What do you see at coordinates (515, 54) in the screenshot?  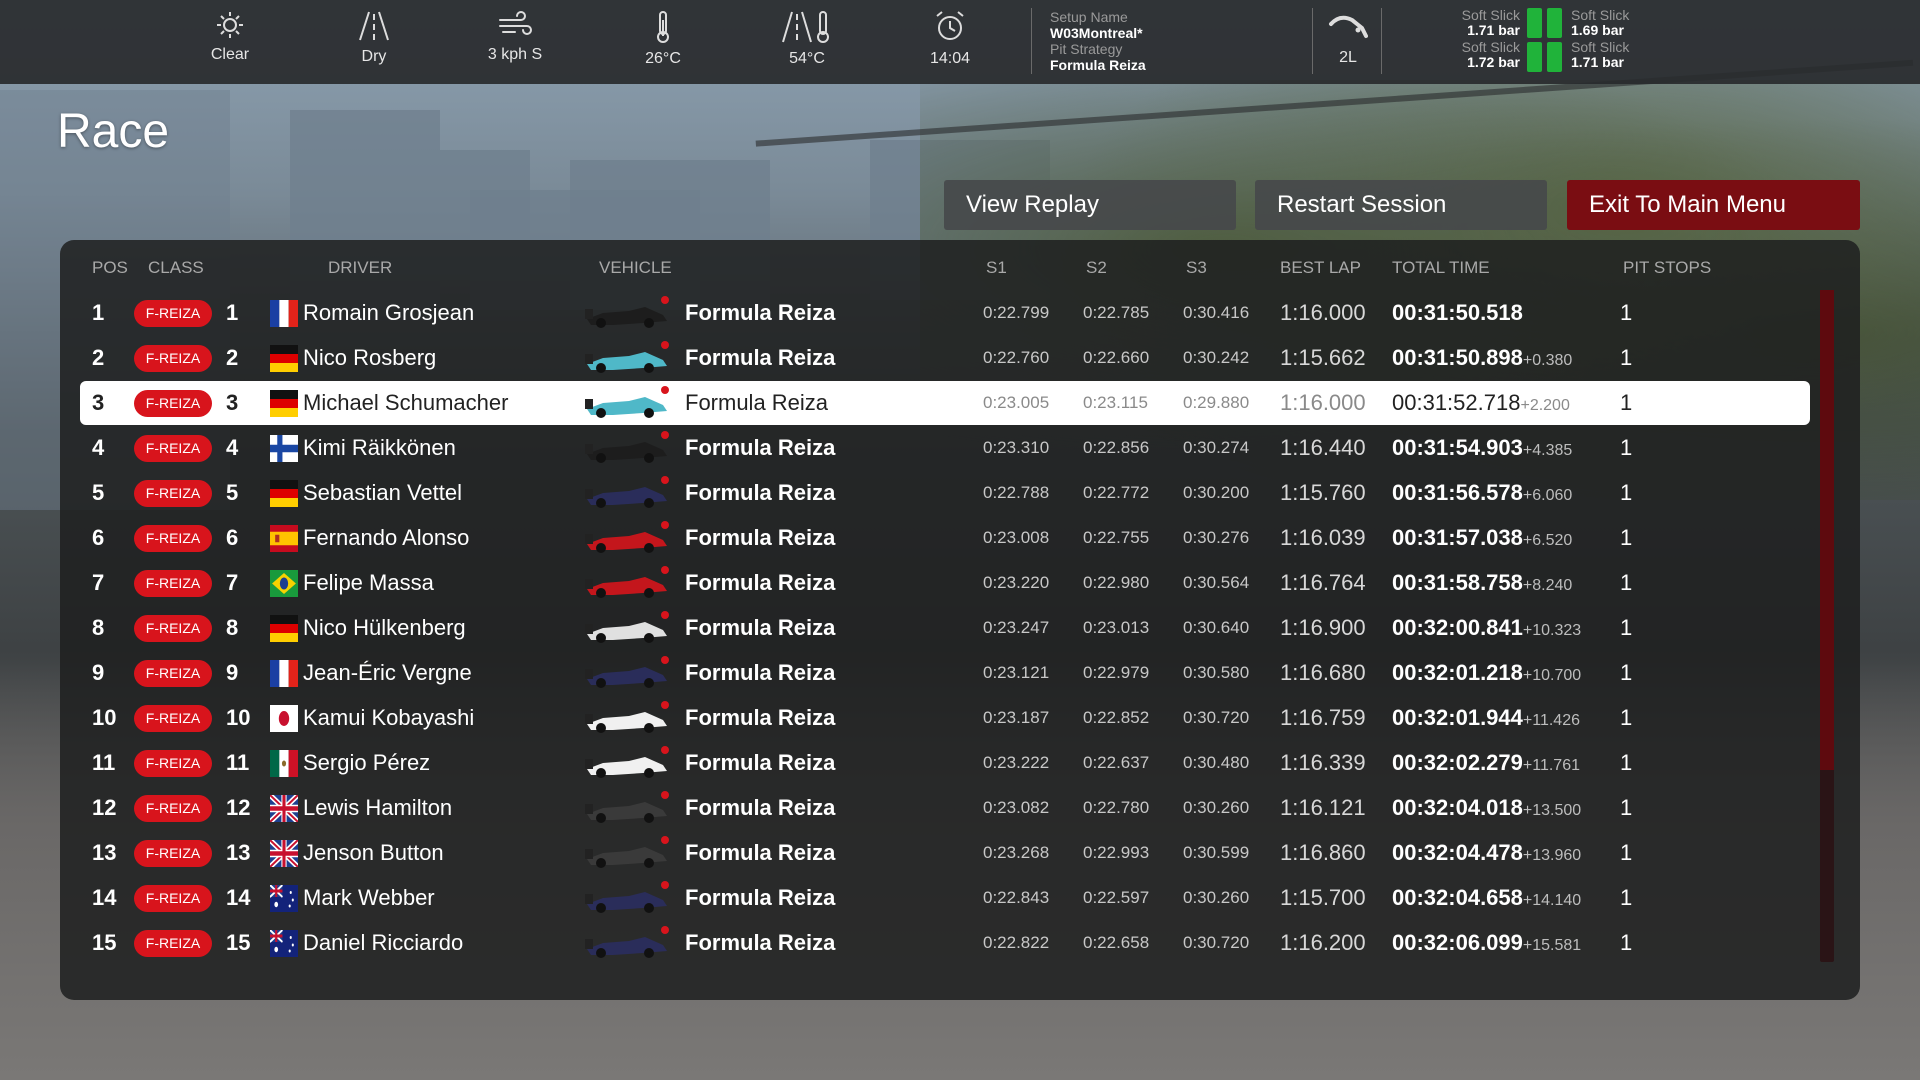 I see `wind-label: 3 kph S` at bounding box center [515, 54].